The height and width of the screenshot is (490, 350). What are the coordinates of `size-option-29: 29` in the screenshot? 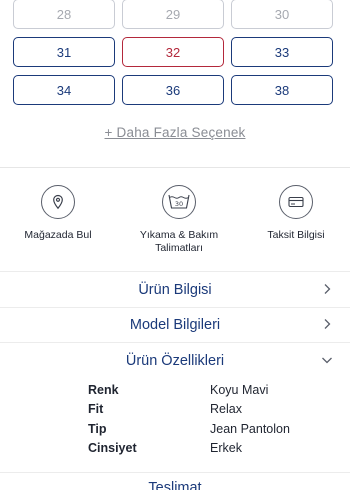 It's located at (173, 14).